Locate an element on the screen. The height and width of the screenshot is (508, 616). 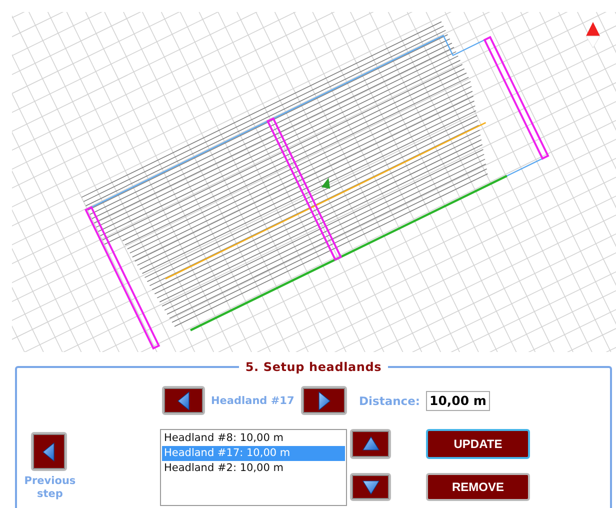
remove-button: REMOVE is located at coordinates (478, 487).